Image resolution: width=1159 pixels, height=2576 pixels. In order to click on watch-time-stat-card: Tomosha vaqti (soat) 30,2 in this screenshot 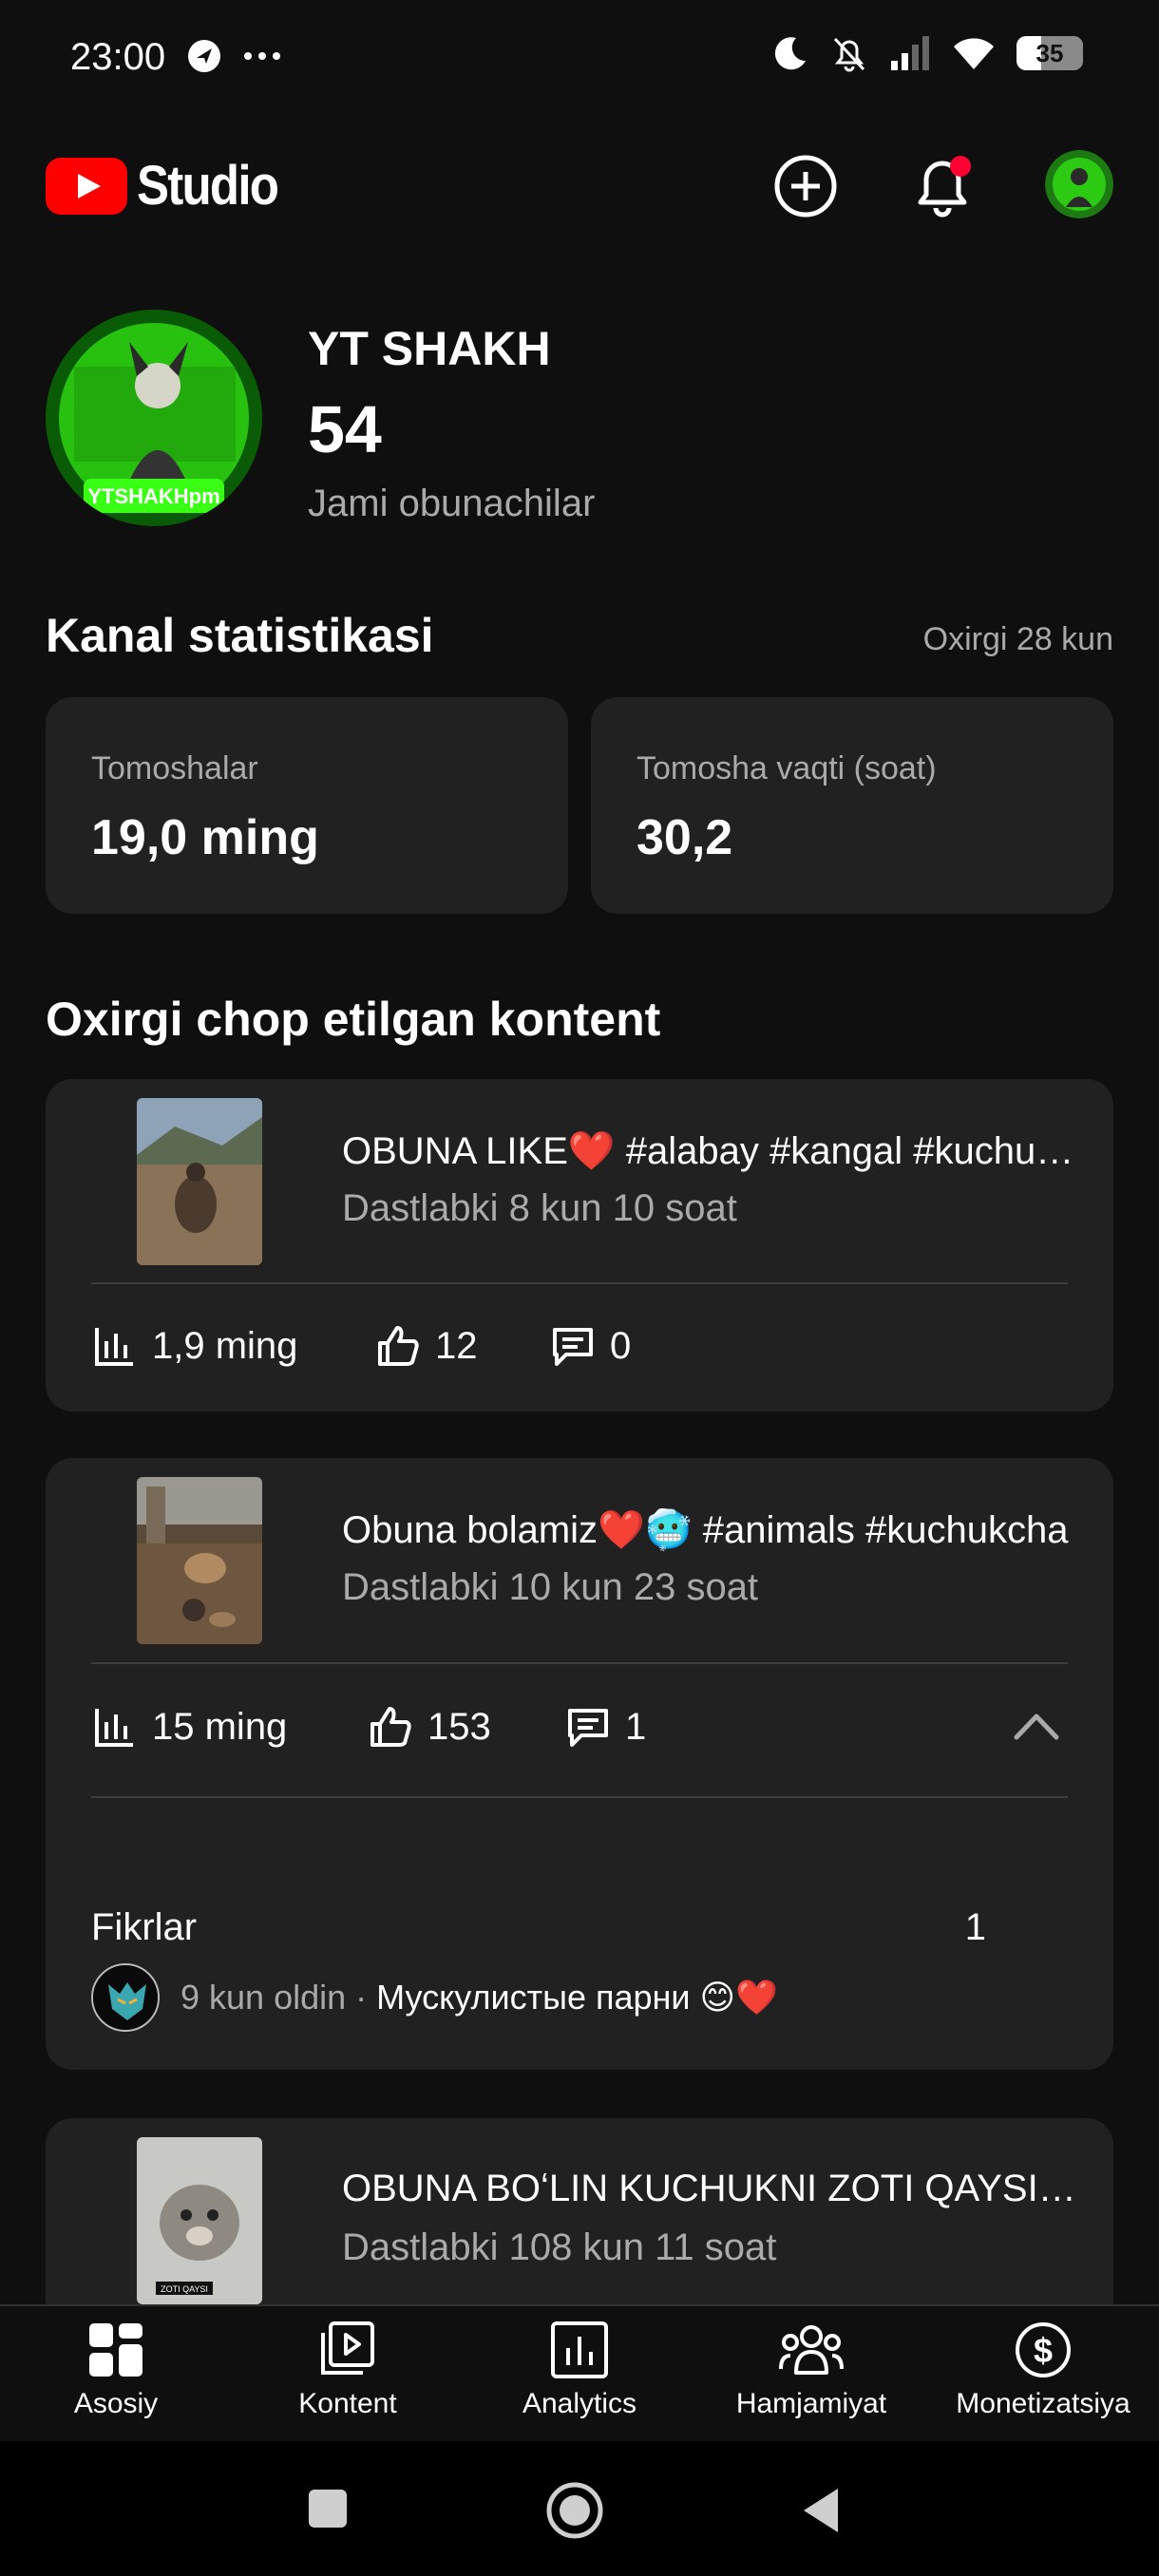, I will do `click(852, 805)`.